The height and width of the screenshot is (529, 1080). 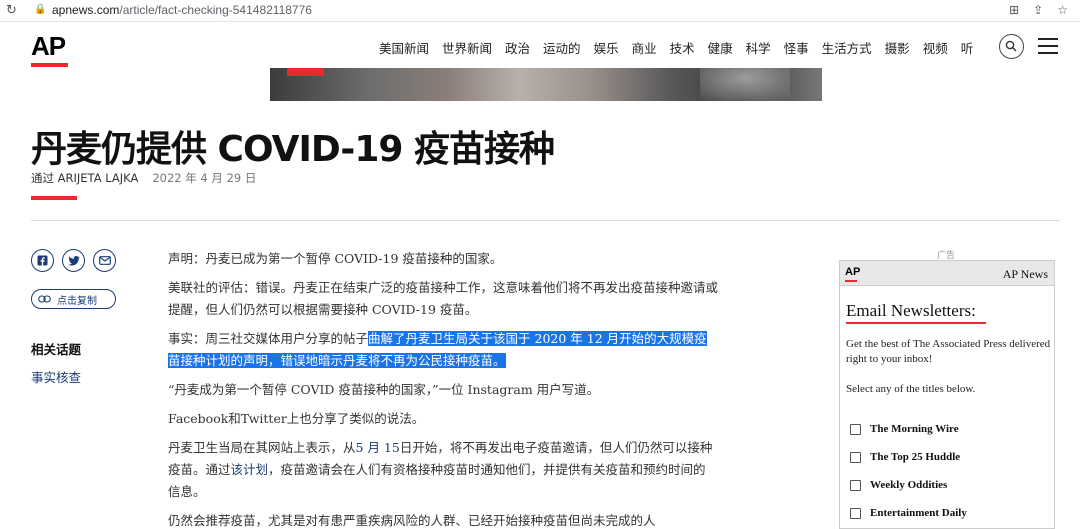 I want to click on email-share-button, so click(x=104, y=260).